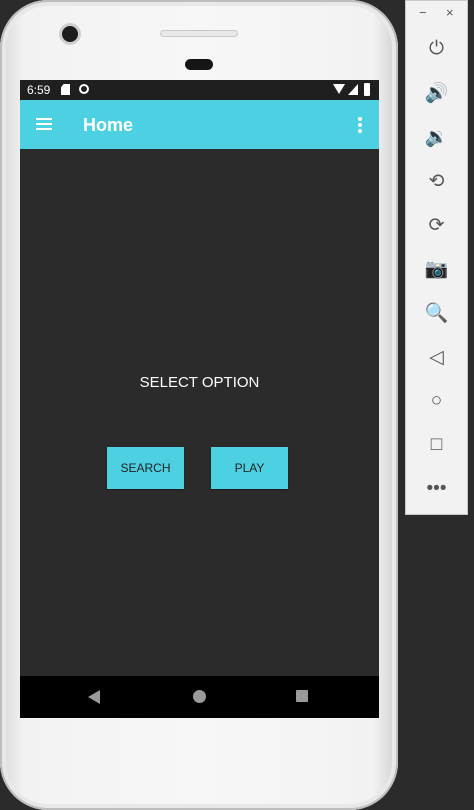 This screenshot has height=810, width=474. Describe the element at coordinates (44, 124) in the screenshot. I see `hamburger-menu-icon` at that location.